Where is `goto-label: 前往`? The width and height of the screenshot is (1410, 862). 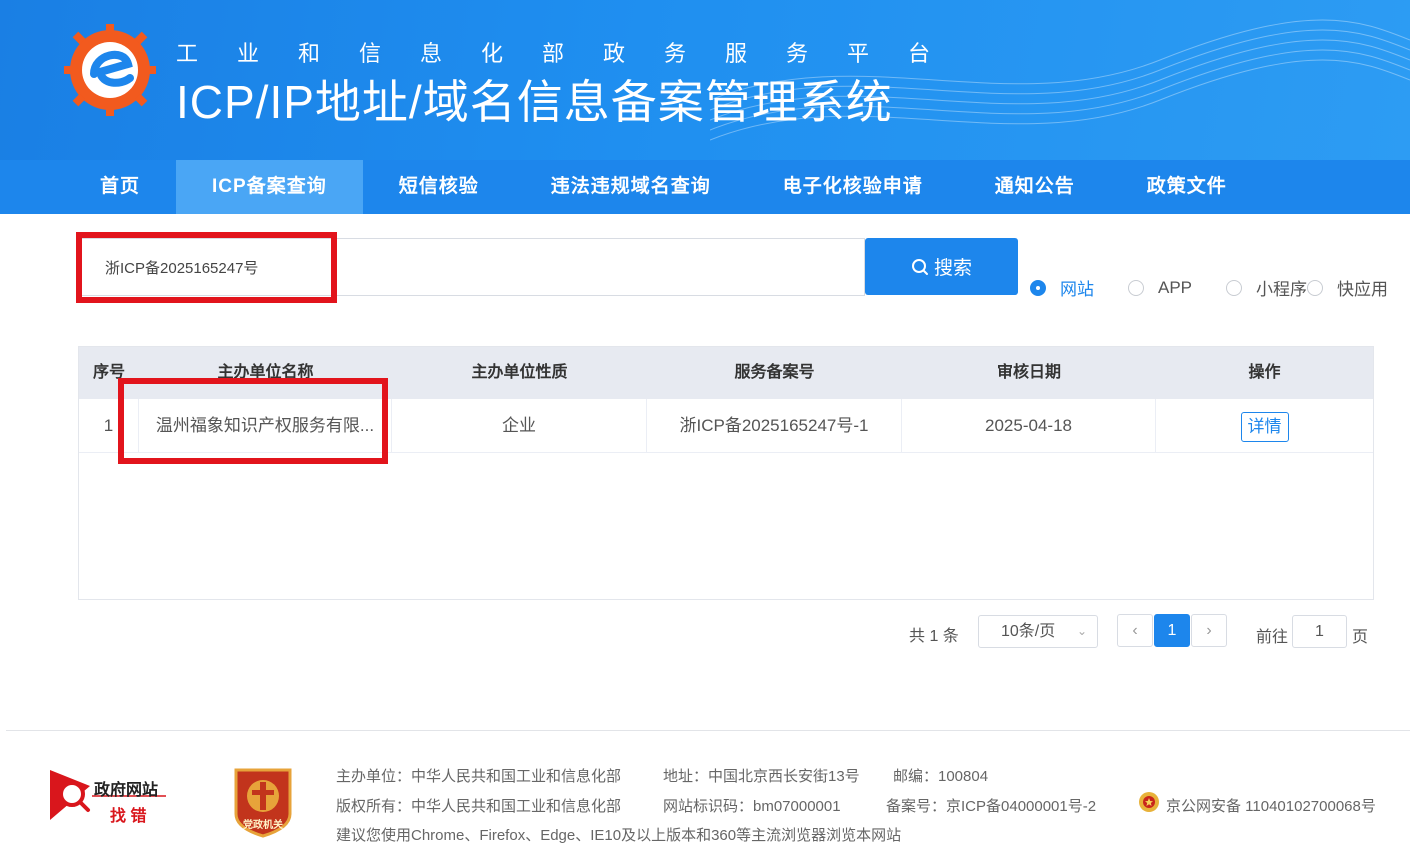
goto-label: 前往 is located at coordinates (1272, 637).